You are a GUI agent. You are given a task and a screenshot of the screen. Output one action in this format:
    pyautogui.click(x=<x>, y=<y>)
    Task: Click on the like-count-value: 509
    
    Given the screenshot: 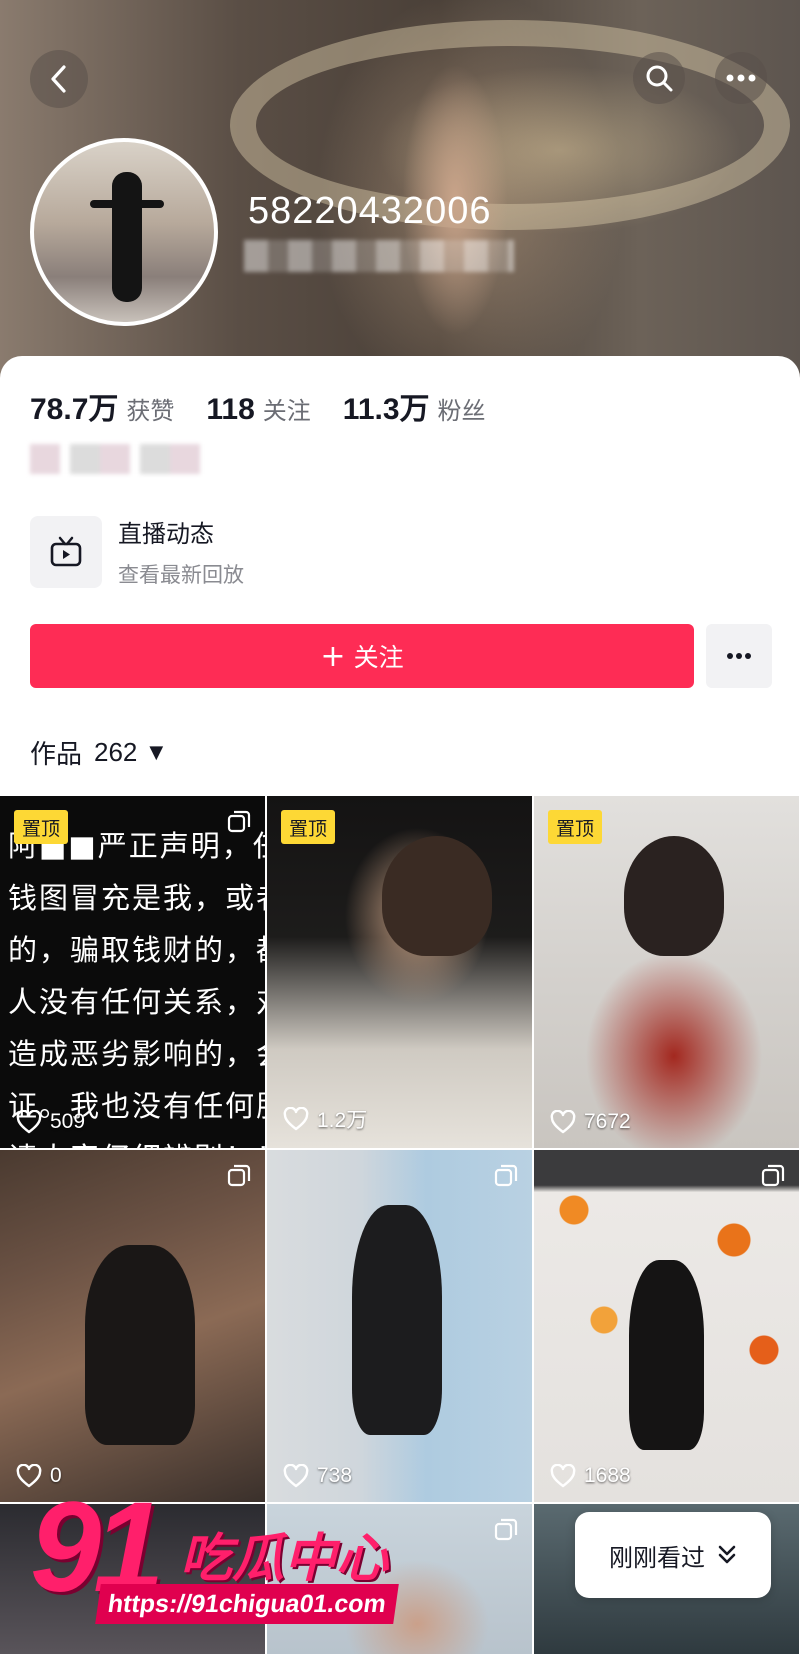 What is the action you would take?
    pyautogui.click(x=68, y=1121)
    